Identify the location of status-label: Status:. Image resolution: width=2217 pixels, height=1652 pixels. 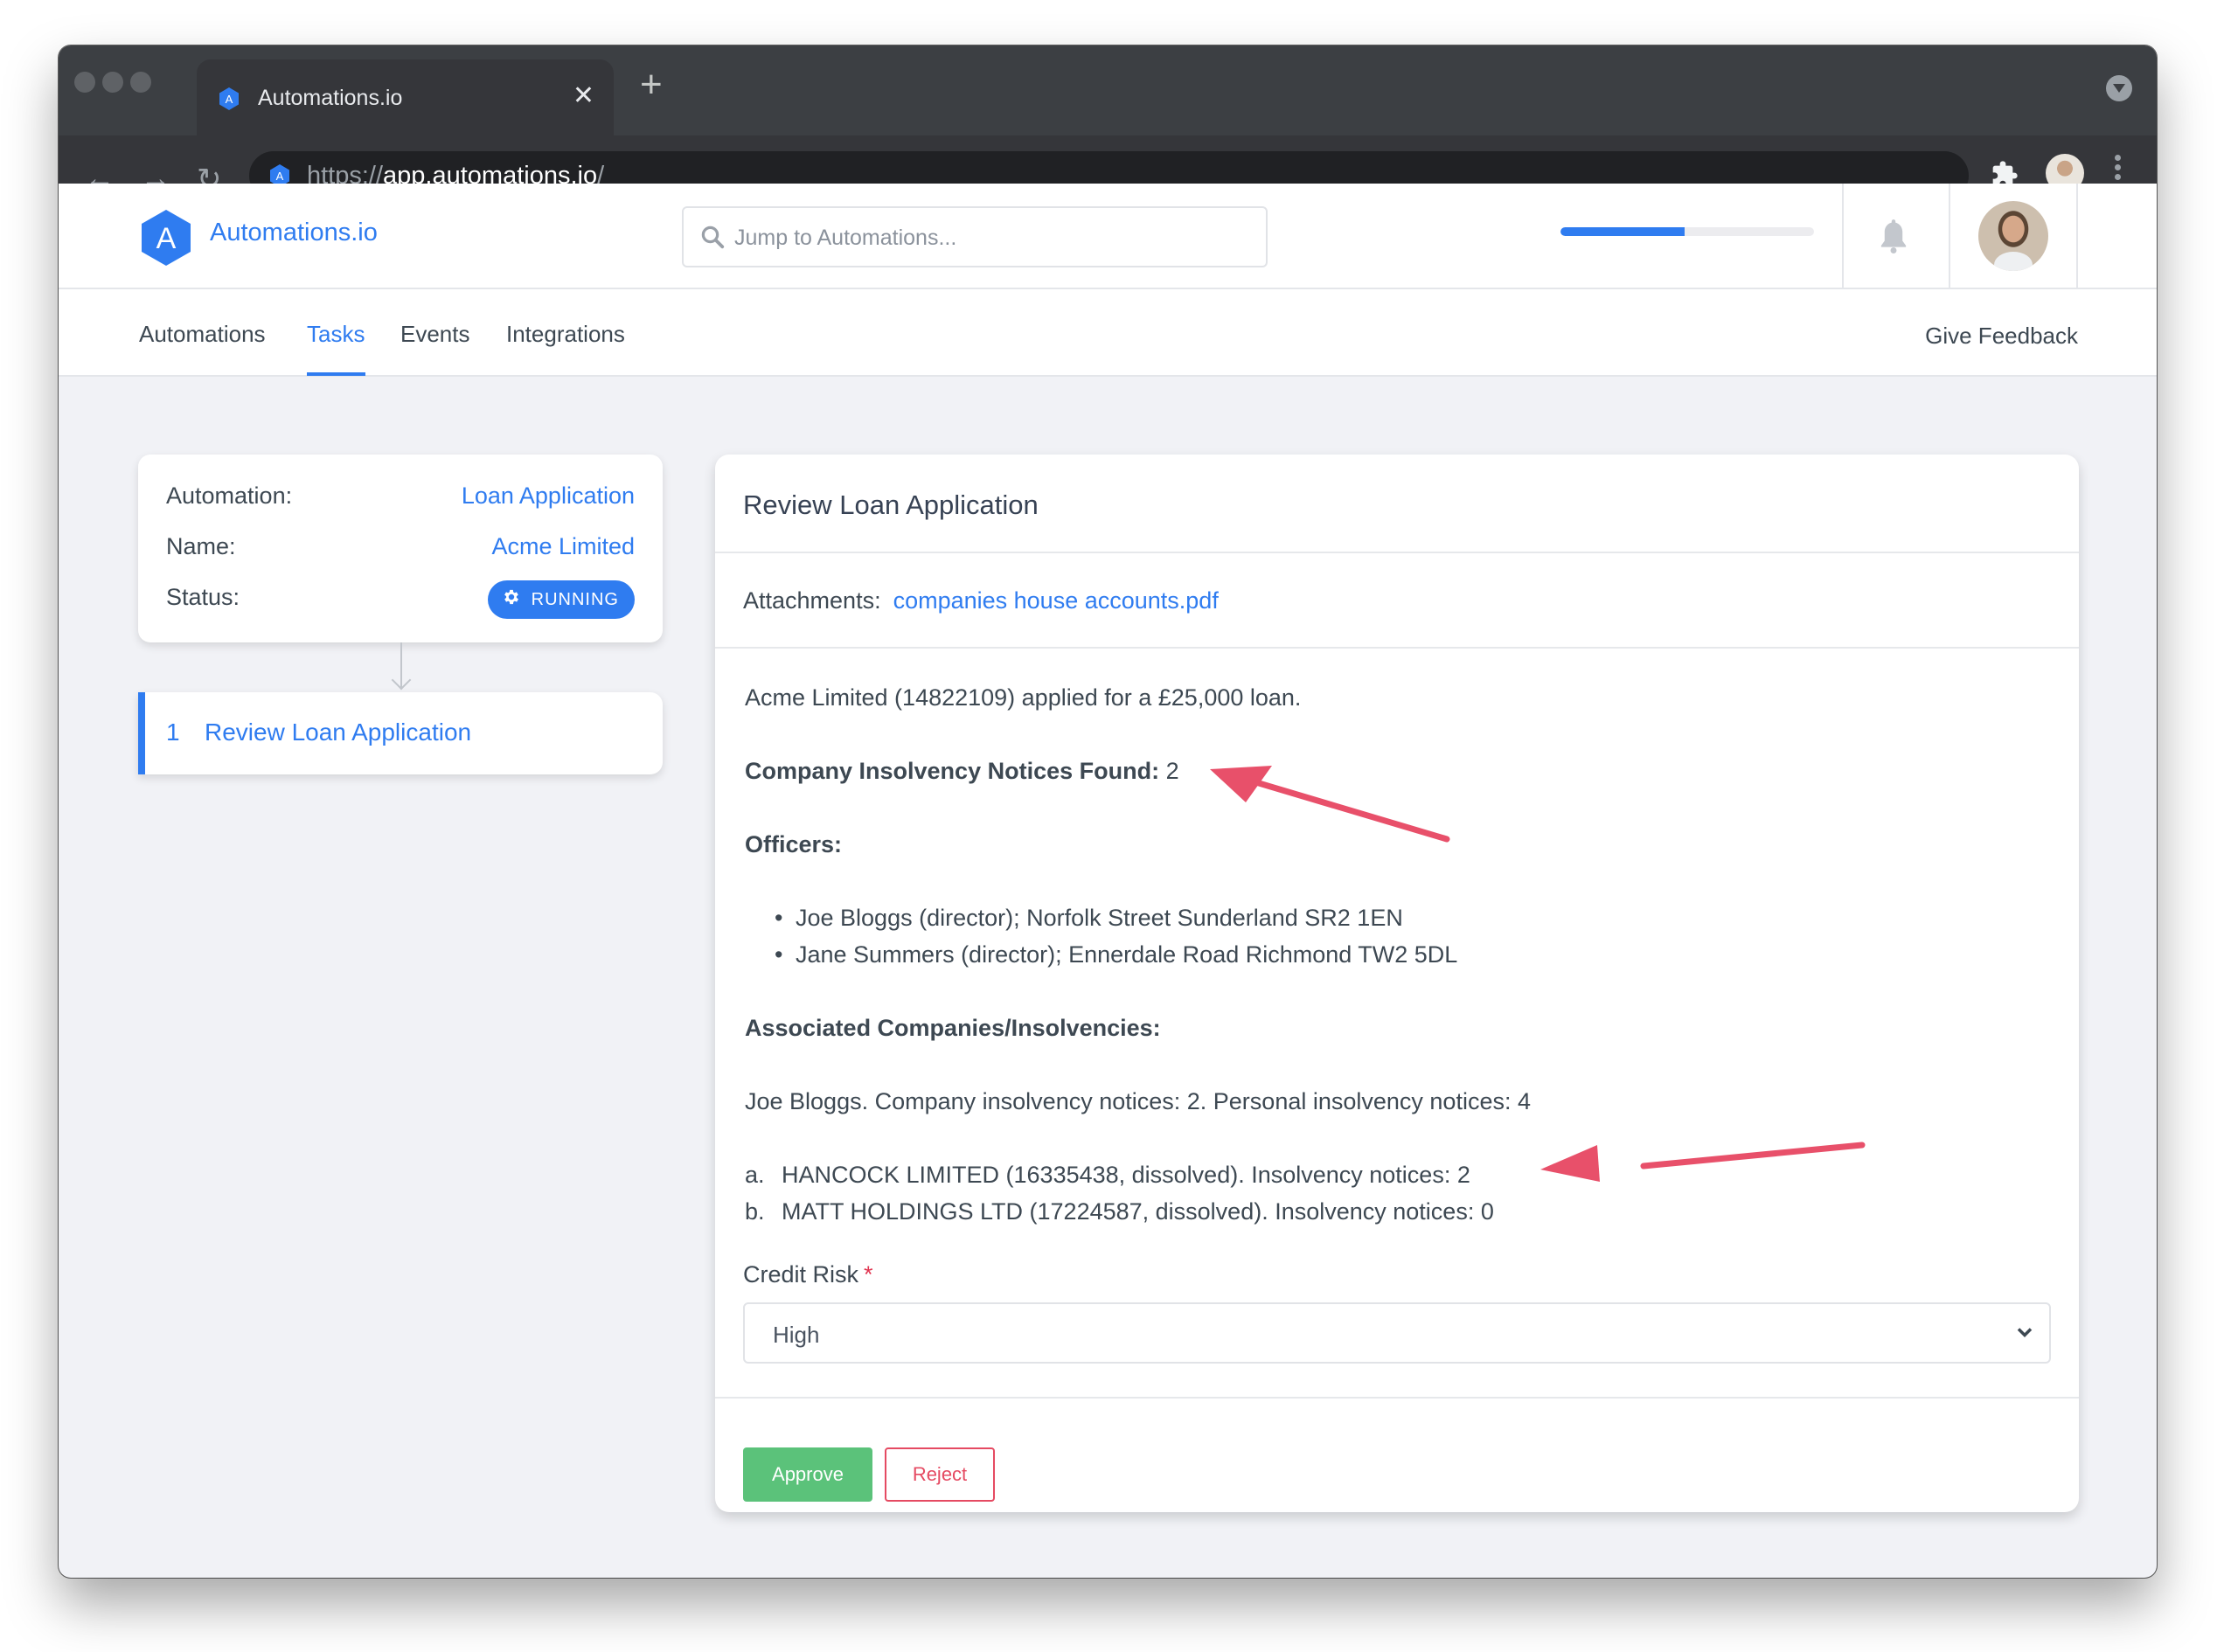
(203, 597).